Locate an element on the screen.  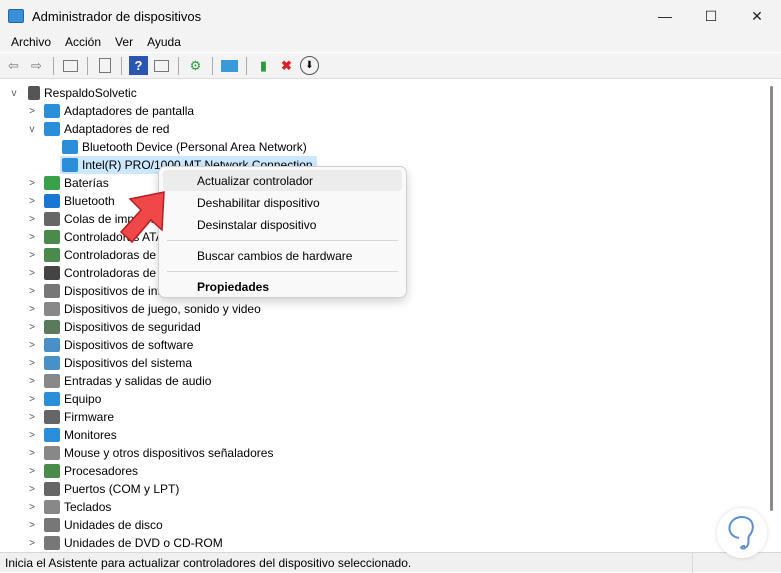
tree-item: > Unidades de disco is located at coordinates (96, 525).